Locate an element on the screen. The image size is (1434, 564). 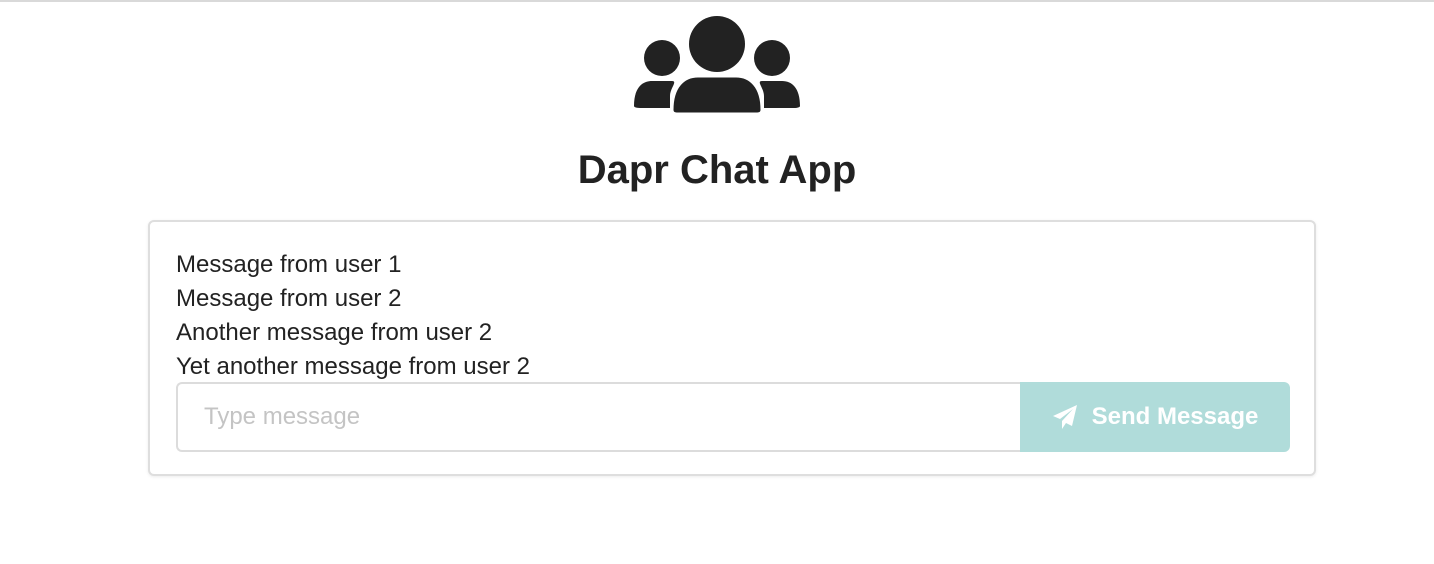
send-message-button: Send Message is located at coordinates (1155, 417).